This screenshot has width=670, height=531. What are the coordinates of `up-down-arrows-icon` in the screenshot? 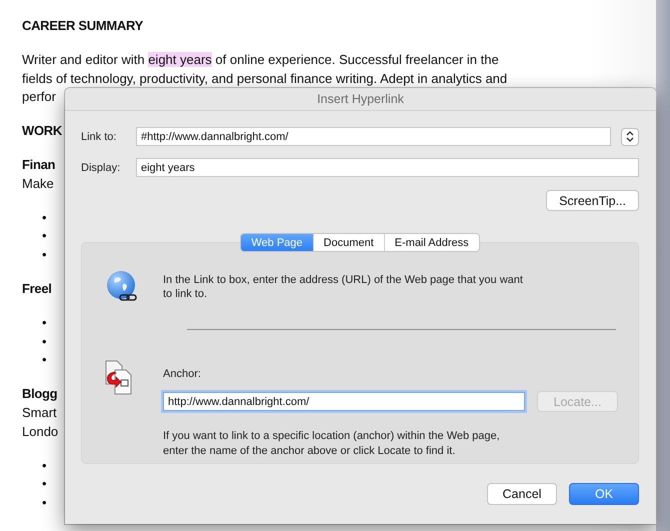 It's located at (630, 136).